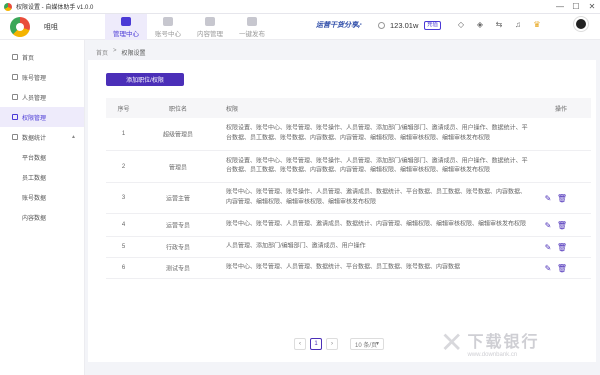 This screenshot has width=600, height=375. Describe the element at coordinates (210, 21) in the screenshot. I see `document-icon` at that location.